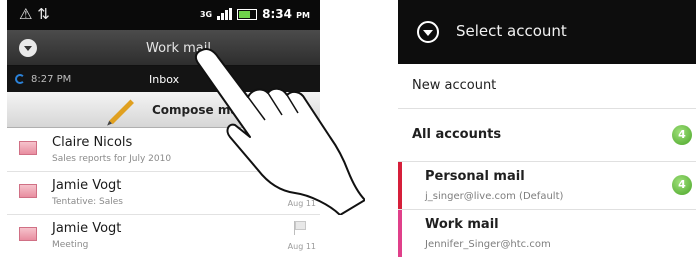 Image resolution: width=696 pixels, height=257 pixels. What do you see at coordinates (121, 112) in the screenshot?
I see `pencil-icon` at bounding box center [121, 112].